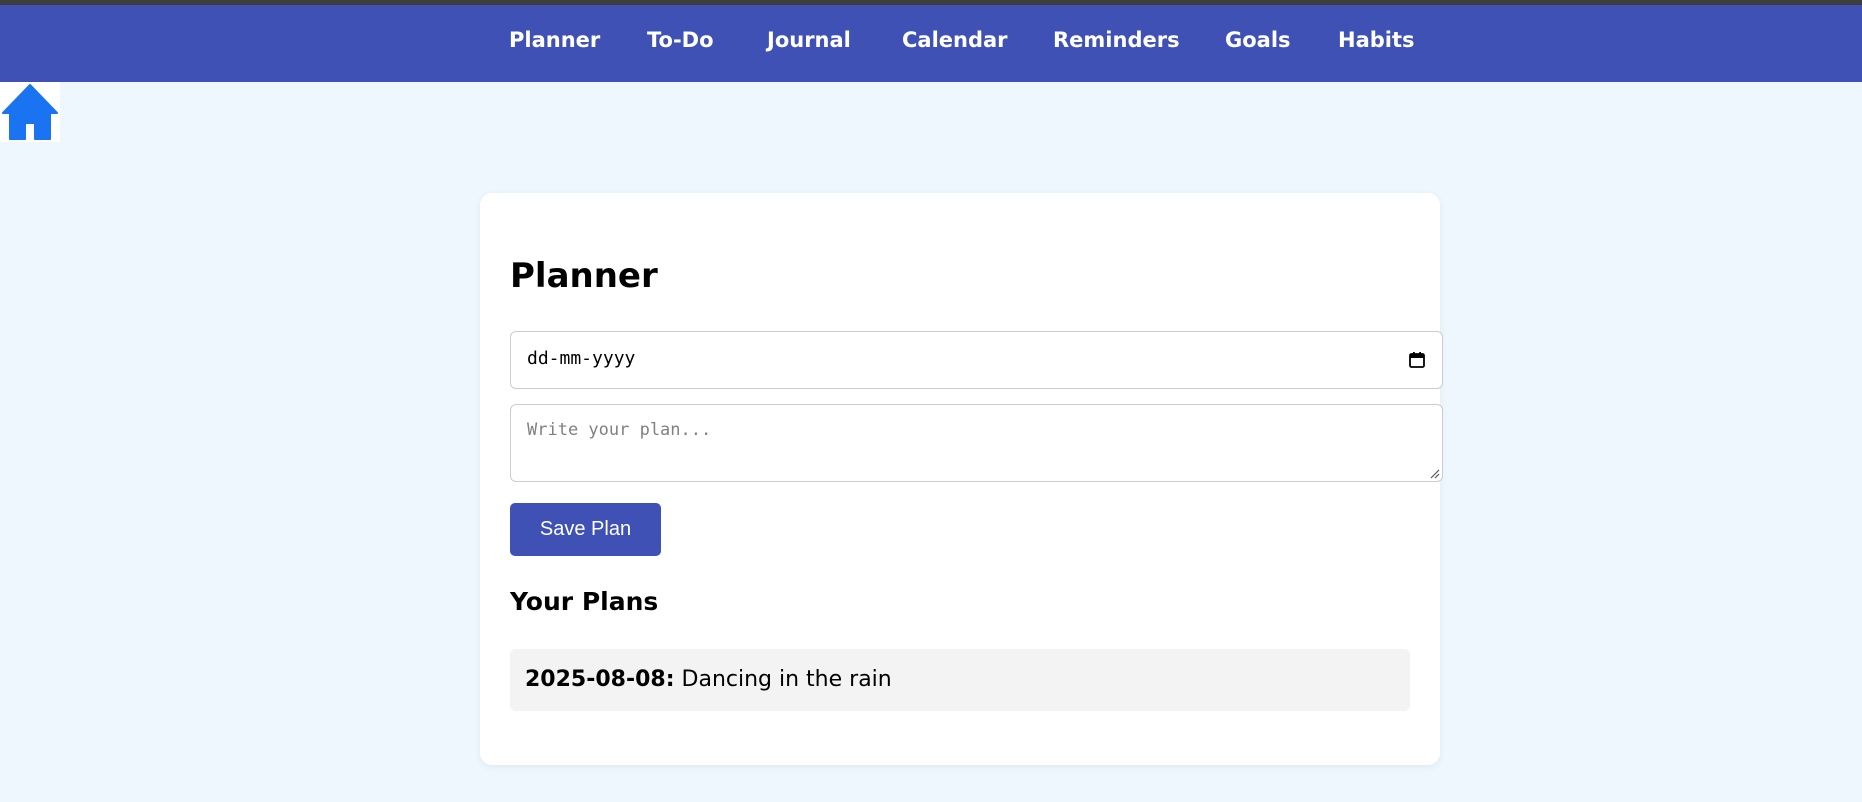  I want to click on date-input-value: dd-mm-yyyy, so click(581, 358).